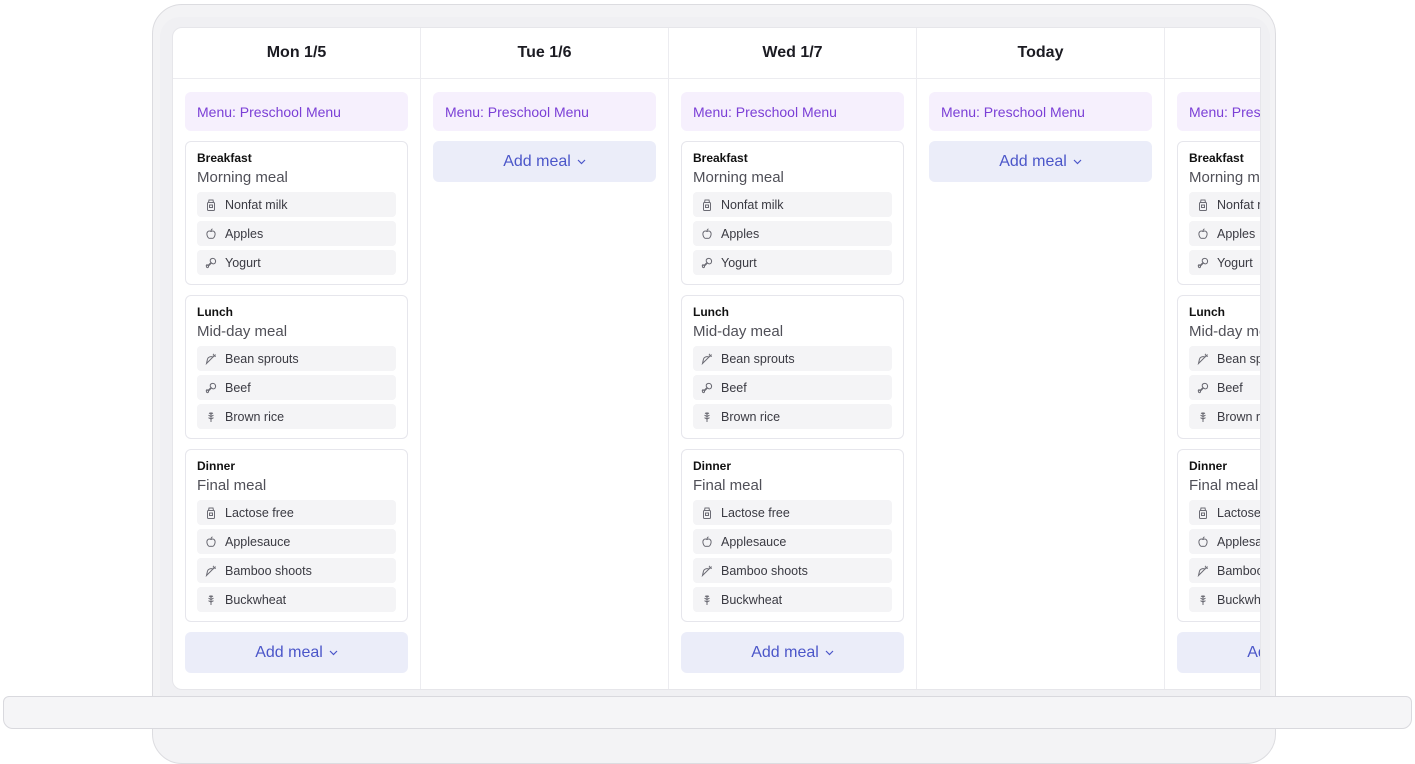 The height and width of the screenshot is (764, 1415). Describe the element at coordinates (1235, 262) in the screenshot. I see `food-item-label: Yogurt` at that location.